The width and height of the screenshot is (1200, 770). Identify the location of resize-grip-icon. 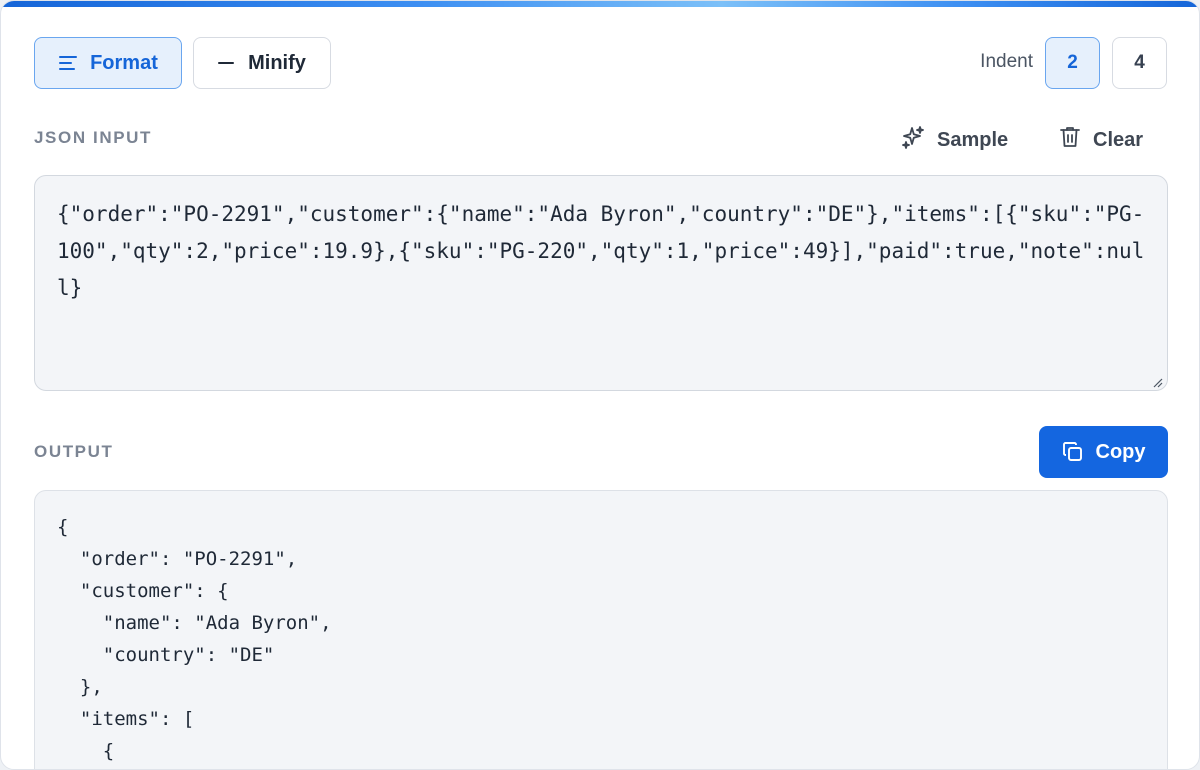
(1157, 381).